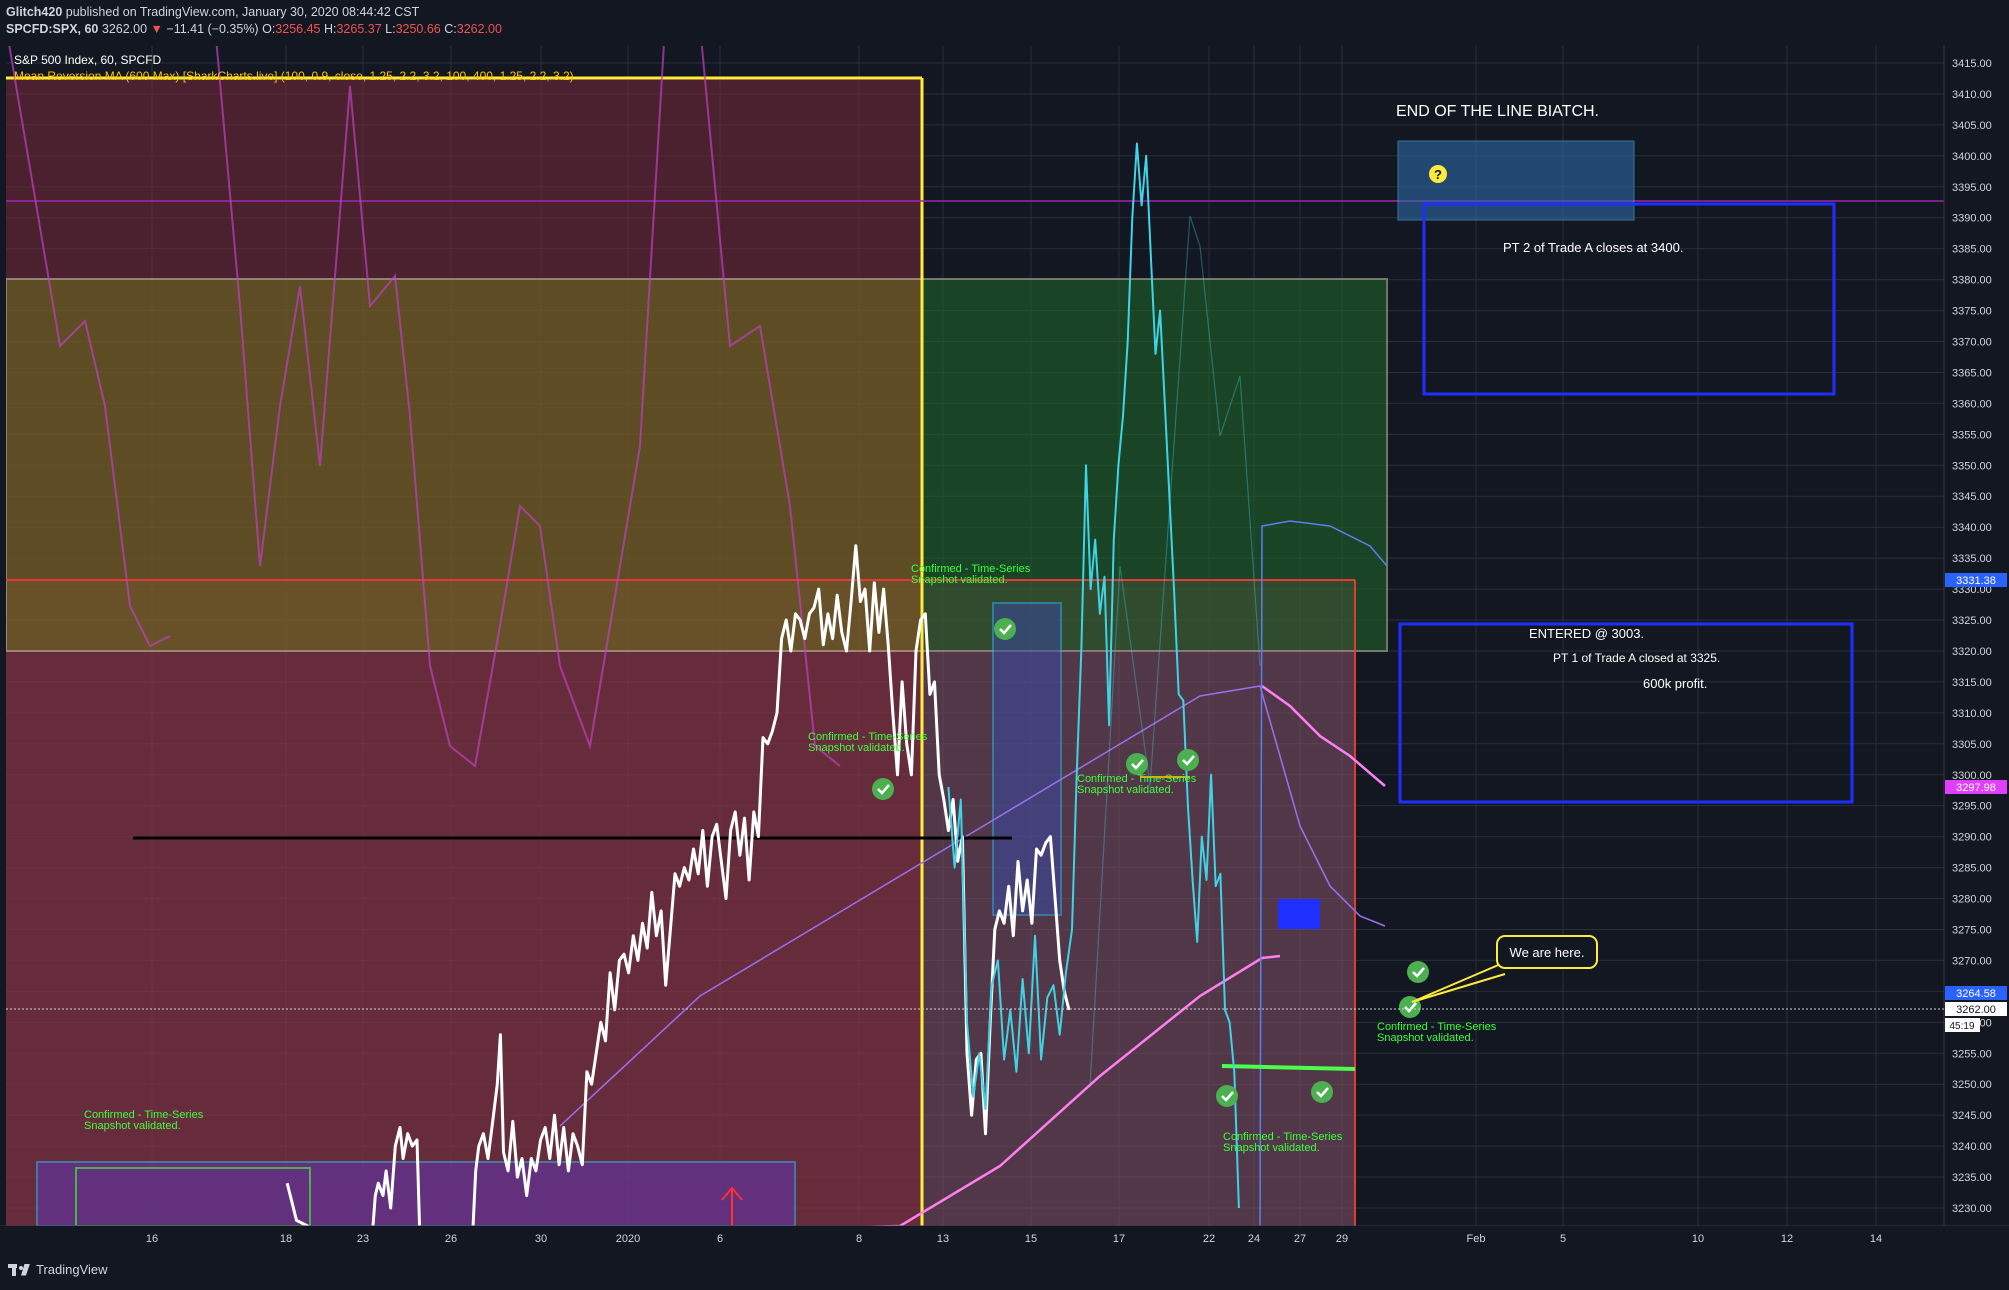 The height and width of the screenshot is (1290, 2009). What do you see at coordinates (1972, 157) in the screenshot?
I see `y-tick-label: 3400.00` at bounding box center [1972, 157].